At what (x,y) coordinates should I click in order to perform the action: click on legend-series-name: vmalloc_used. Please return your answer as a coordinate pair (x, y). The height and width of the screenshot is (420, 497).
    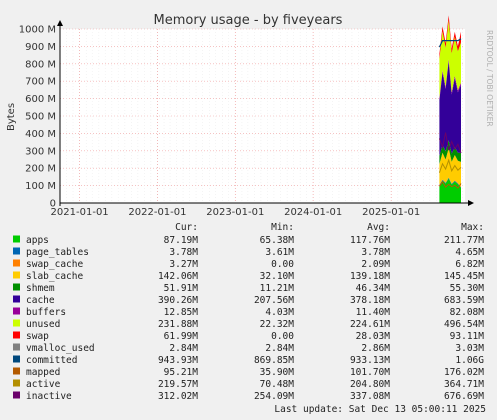
    Looking at the image, I should click on (60, 348).